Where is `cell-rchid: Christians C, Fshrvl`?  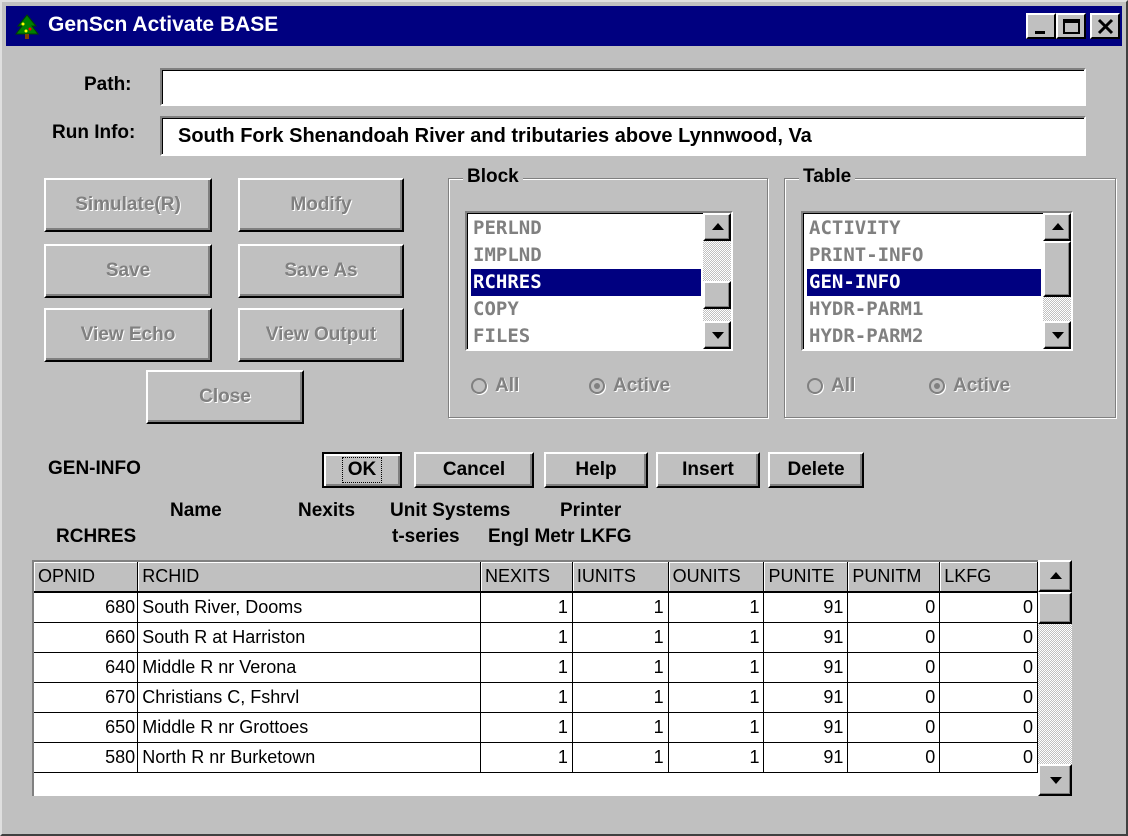 cell-rchid: Christians C, Fshrvl is located at coordinates (309, 697).